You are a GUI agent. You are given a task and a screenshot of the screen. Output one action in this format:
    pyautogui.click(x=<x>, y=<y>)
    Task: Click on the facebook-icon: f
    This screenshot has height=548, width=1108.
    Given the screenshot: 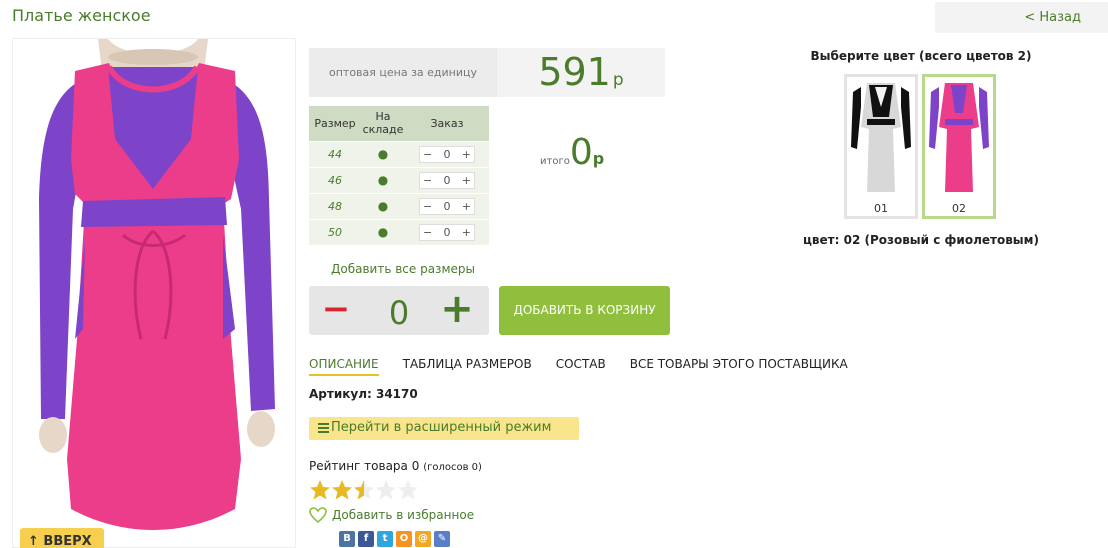 What is the action you would take?
    pyautogui.click(x=366, y=539)
    